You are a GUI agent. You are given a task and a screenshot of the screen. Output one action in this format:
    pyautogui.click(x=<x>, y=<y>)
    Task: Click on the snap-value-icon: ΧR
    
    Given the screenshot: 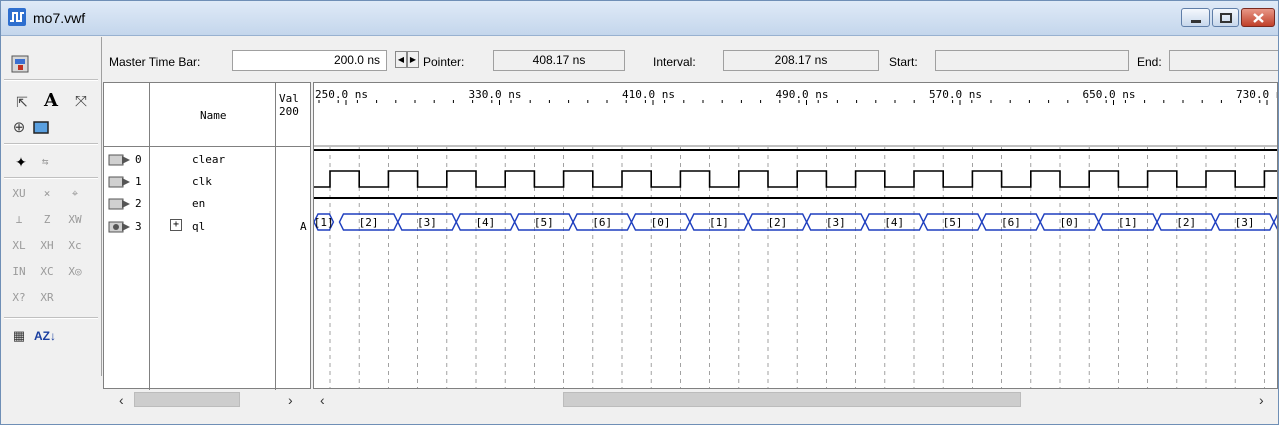 What is the action you would take?
    pyautogui.click(x=47, y=298)
    